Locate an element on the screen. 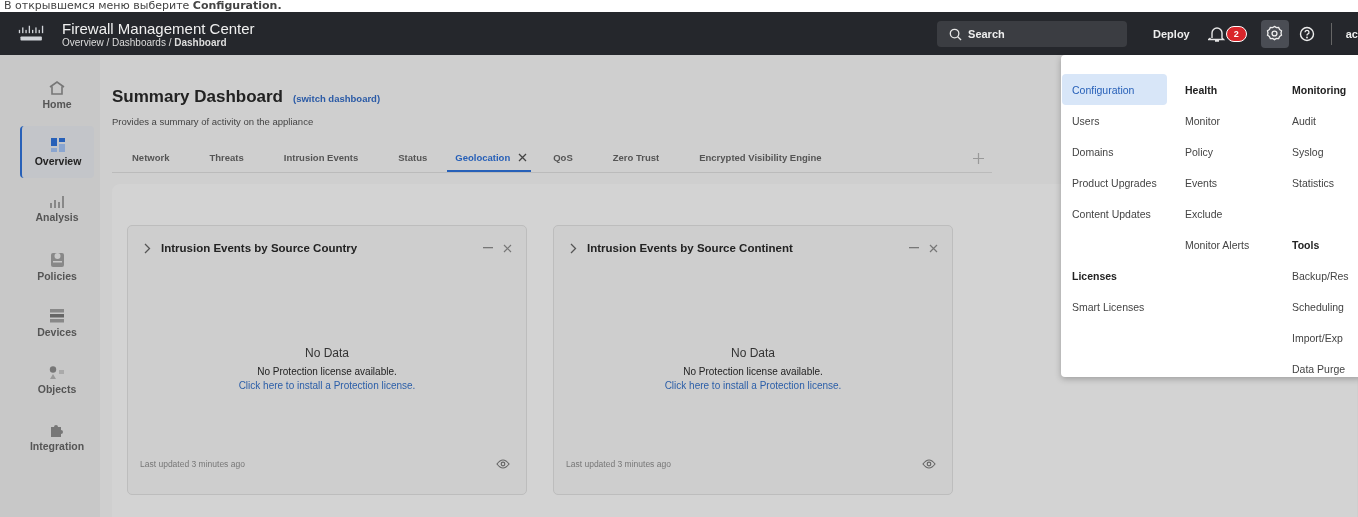 The width and height of the screenshot is (1358, 517). menu-item: Configuration is located at coordinates (1114, 89).